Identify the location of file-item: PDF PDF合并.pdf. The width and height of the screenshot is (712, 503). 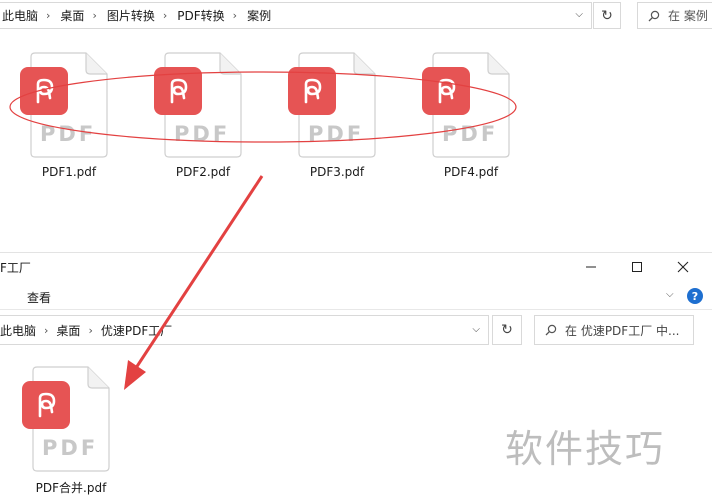
(69, 432).